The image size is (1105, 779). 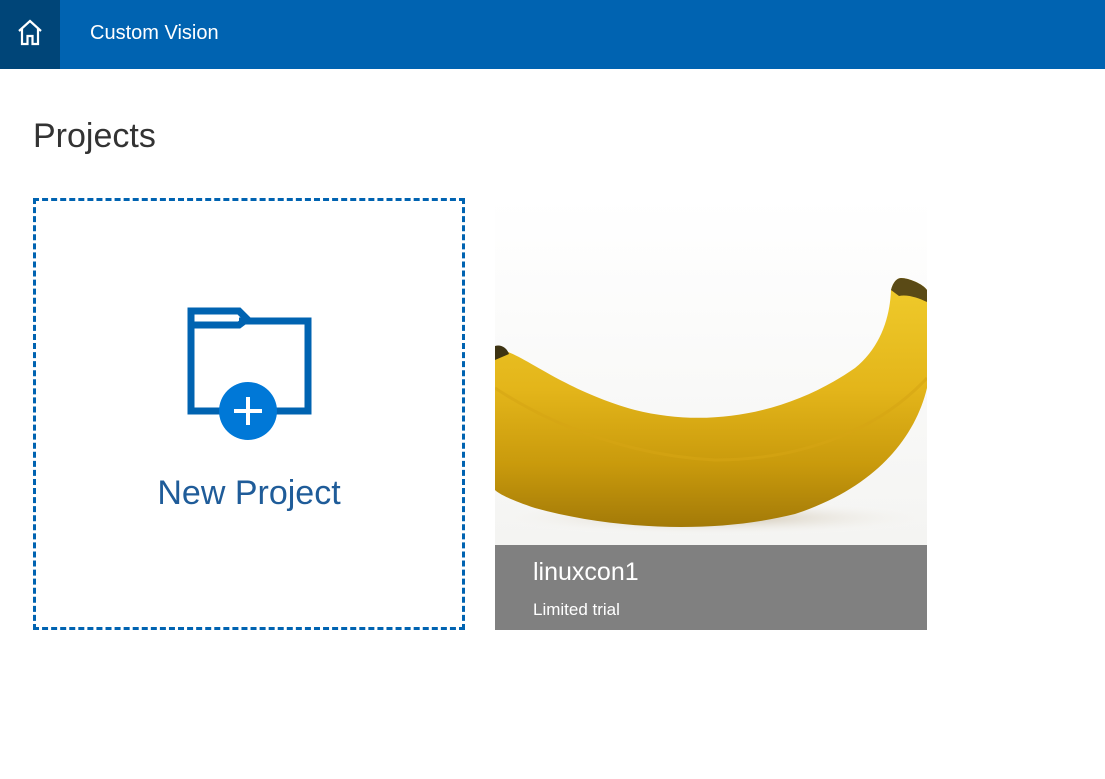 What do you see at coordinates (711, 587) in the screenshot?
I see `project-caption: linuxcon1 Limited trial` at bounding box center [711, 587].